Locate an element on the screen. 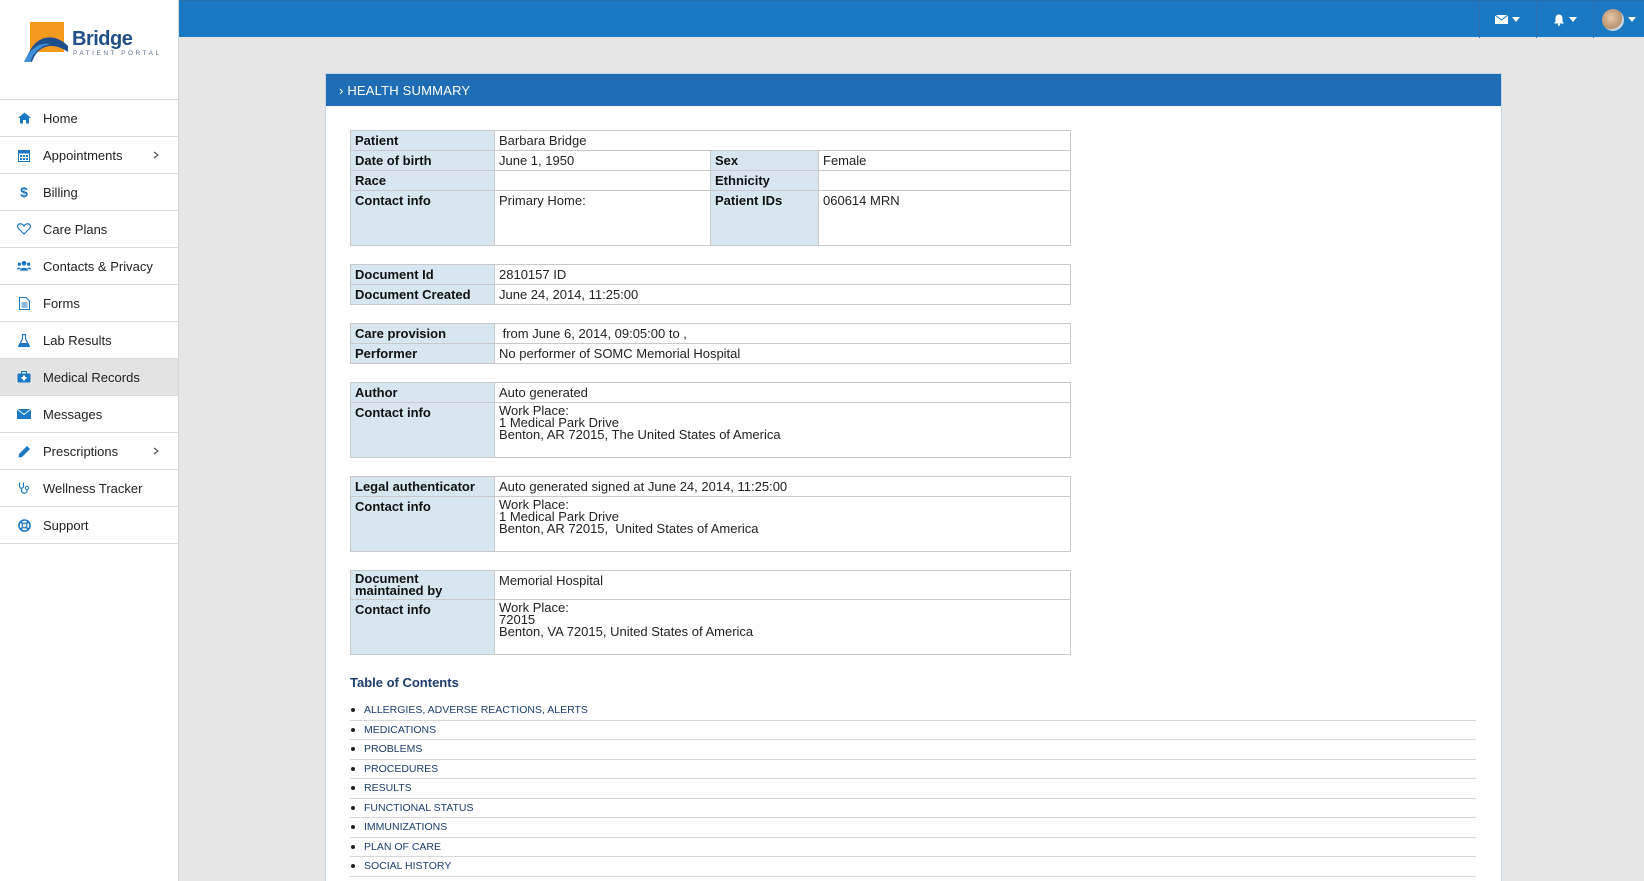 The width and height of the screenshot is (1644, 881). sidebar-item-contacts-privacy: Contacts & Privacy is located at coordinates (89, 266).